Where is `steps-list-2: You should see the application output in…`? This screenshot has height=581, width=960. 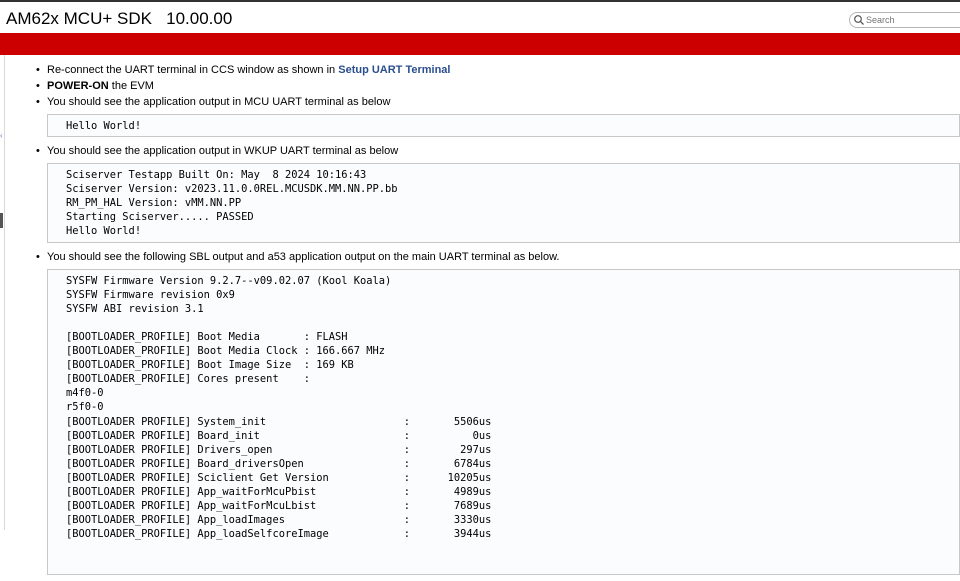 steps-list-2: You should see the application output in… is located at coordinates (495, 151).